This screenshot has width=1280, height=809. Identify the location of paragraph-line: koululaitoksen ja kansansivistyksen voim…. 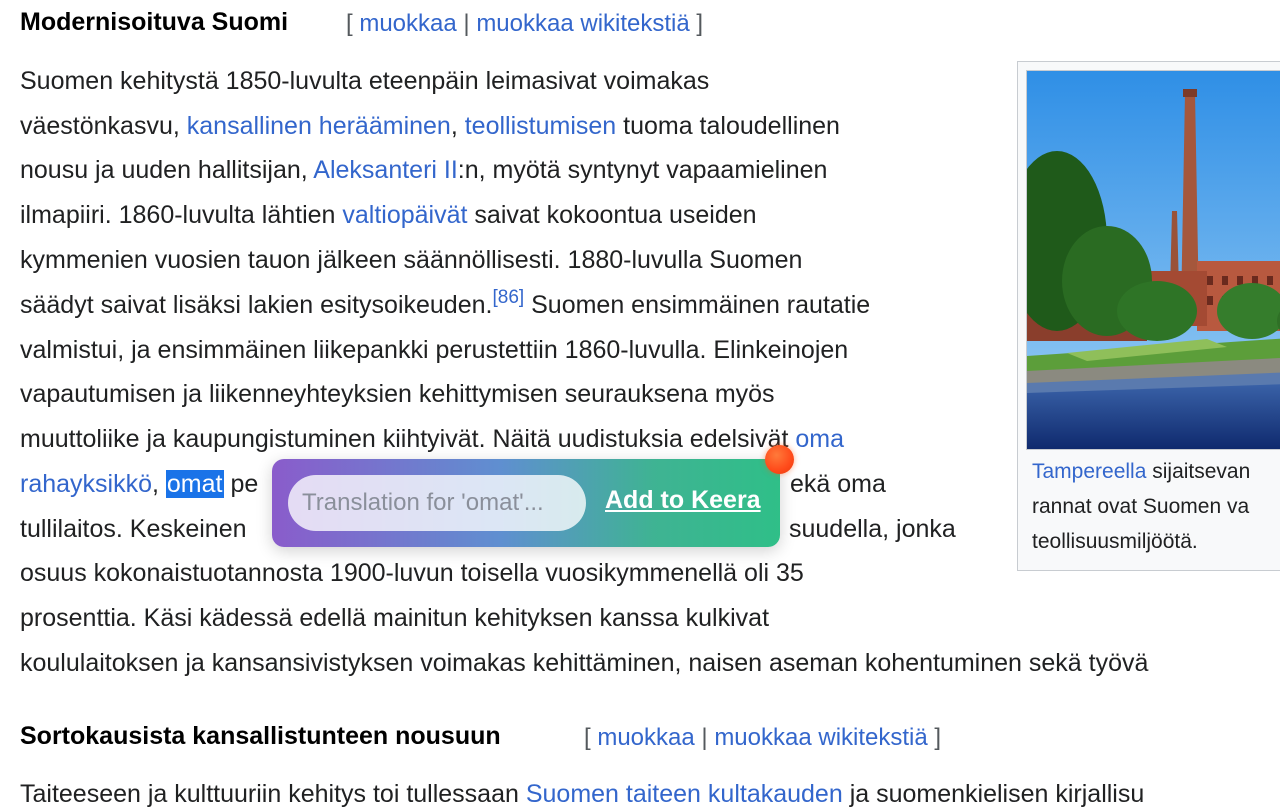
(584, 663).